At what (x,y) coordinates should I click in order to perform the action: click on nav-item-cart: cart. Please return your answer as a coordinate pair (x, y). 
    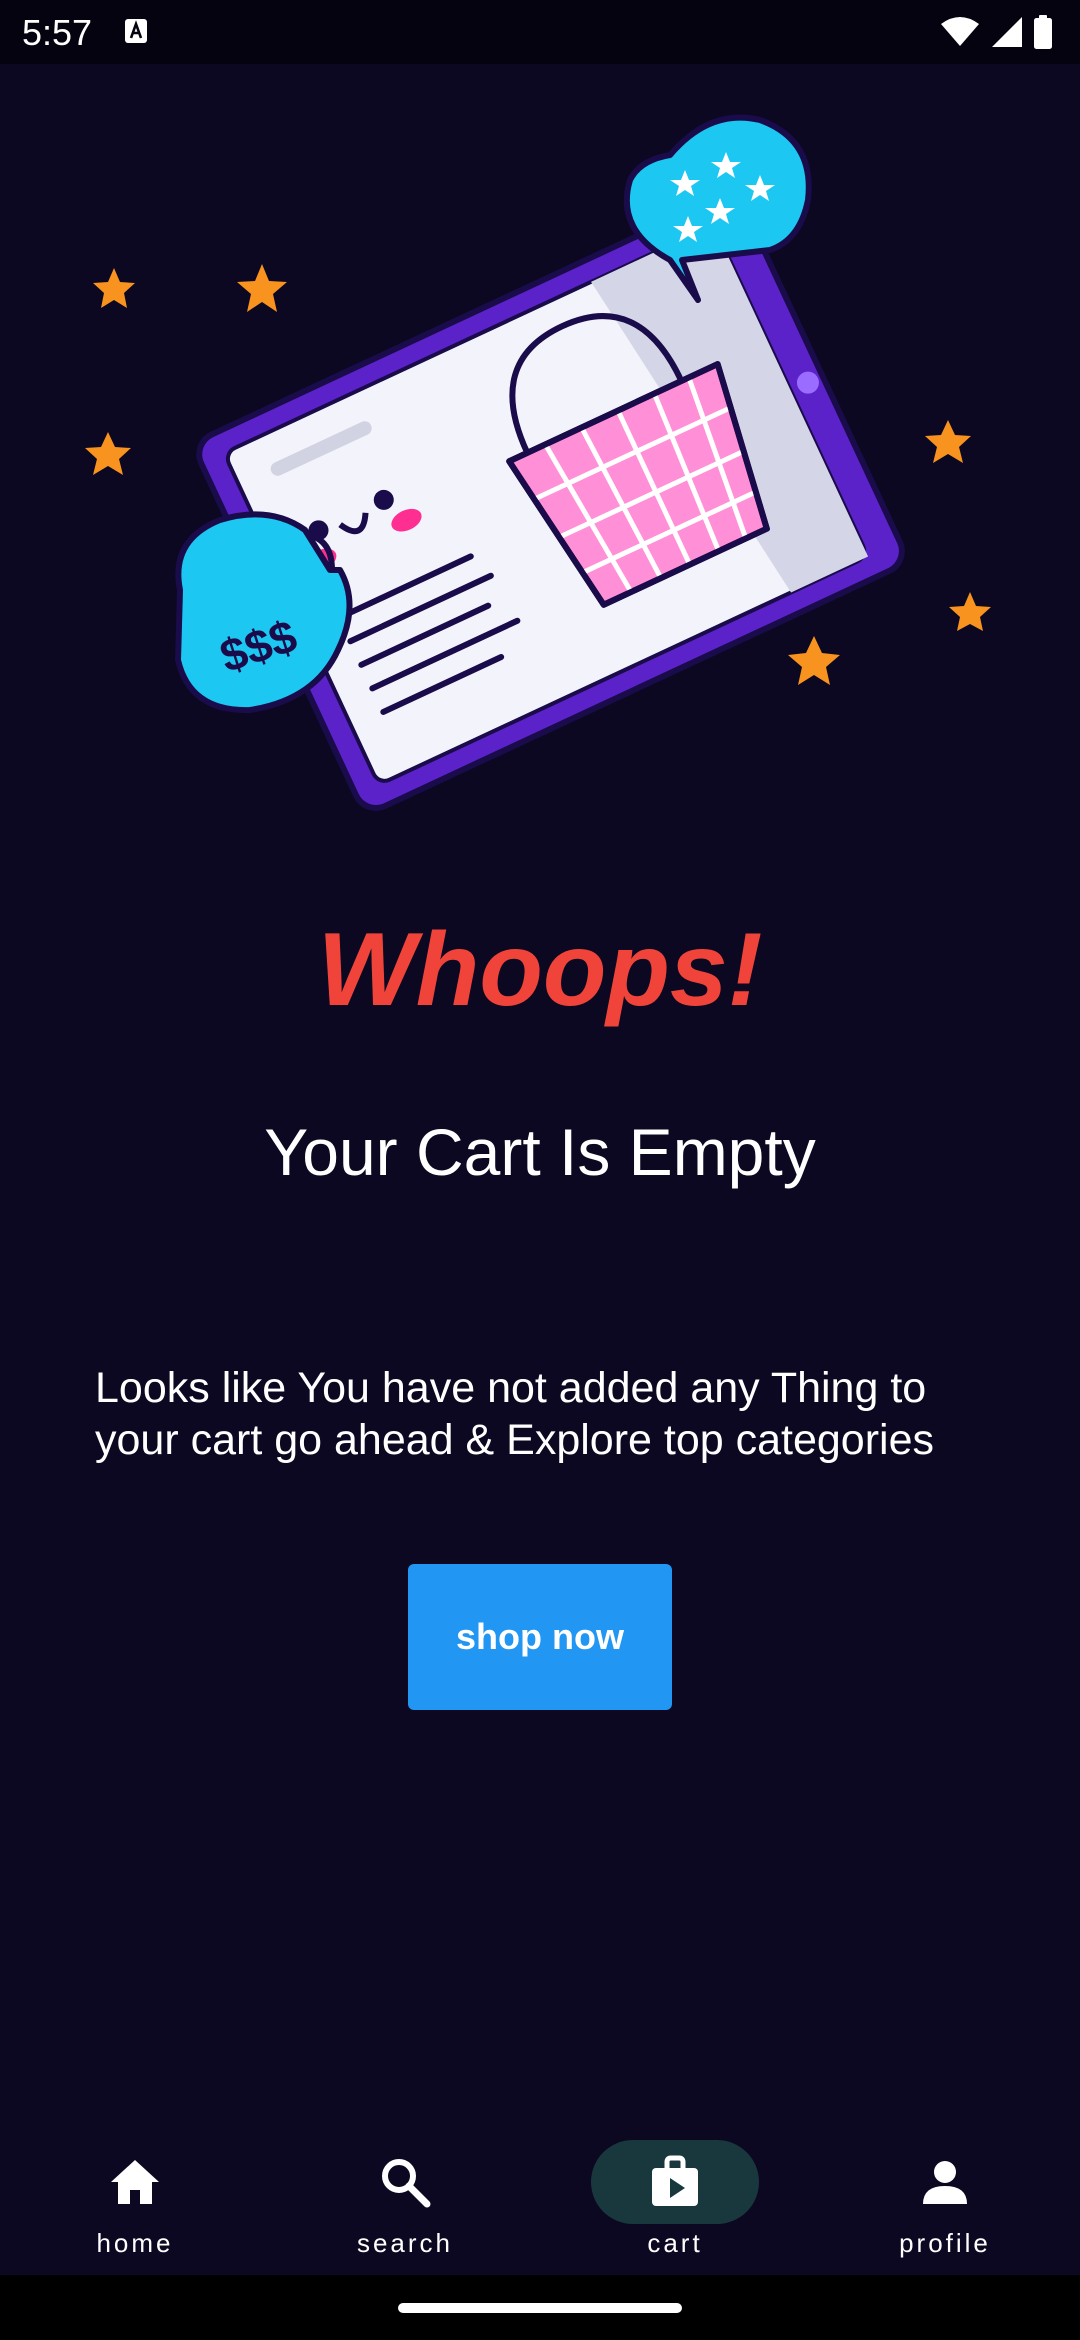
    Looking at the image, I should click on (675, 2197).